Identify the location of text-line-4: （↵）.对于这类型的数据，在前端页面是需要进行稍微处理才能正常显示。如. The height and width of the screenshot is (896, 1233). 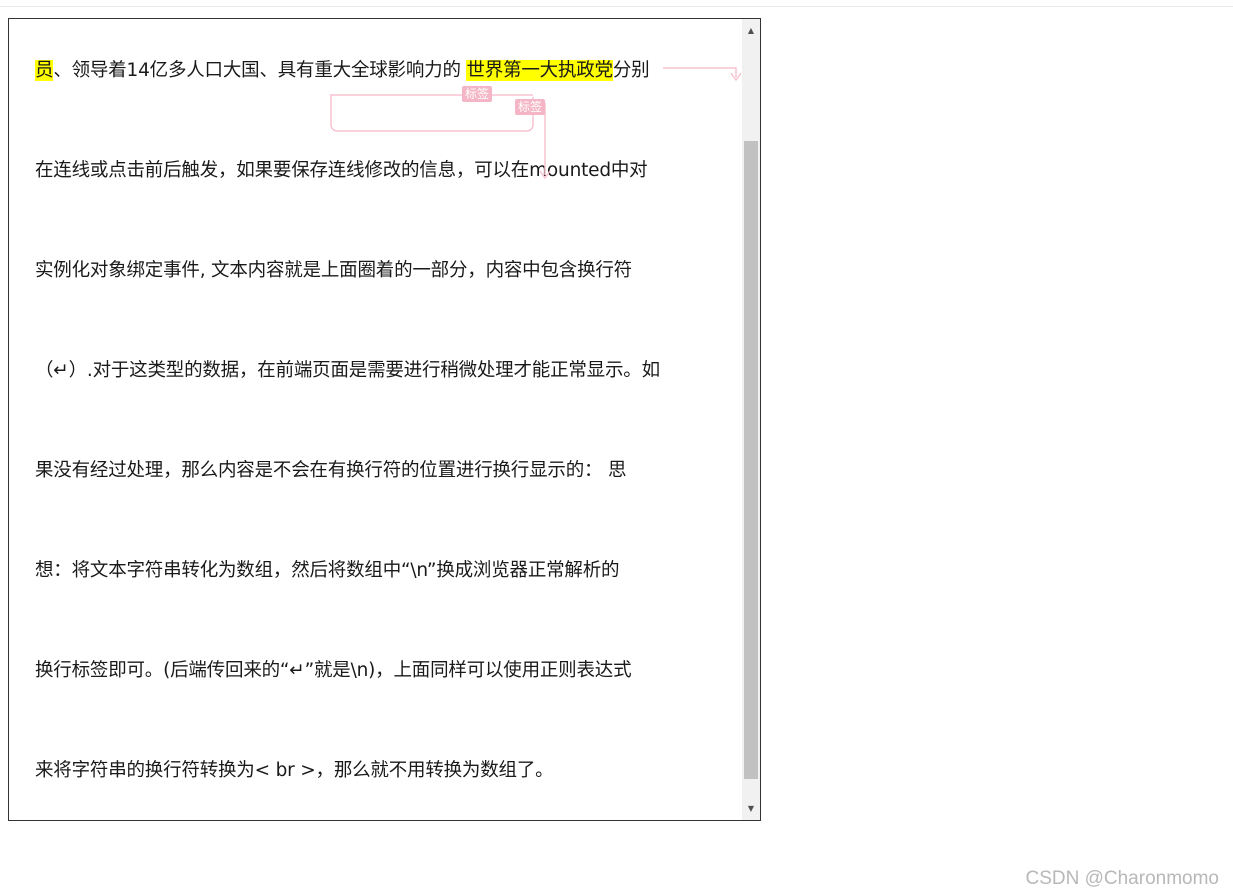
(347, 370).